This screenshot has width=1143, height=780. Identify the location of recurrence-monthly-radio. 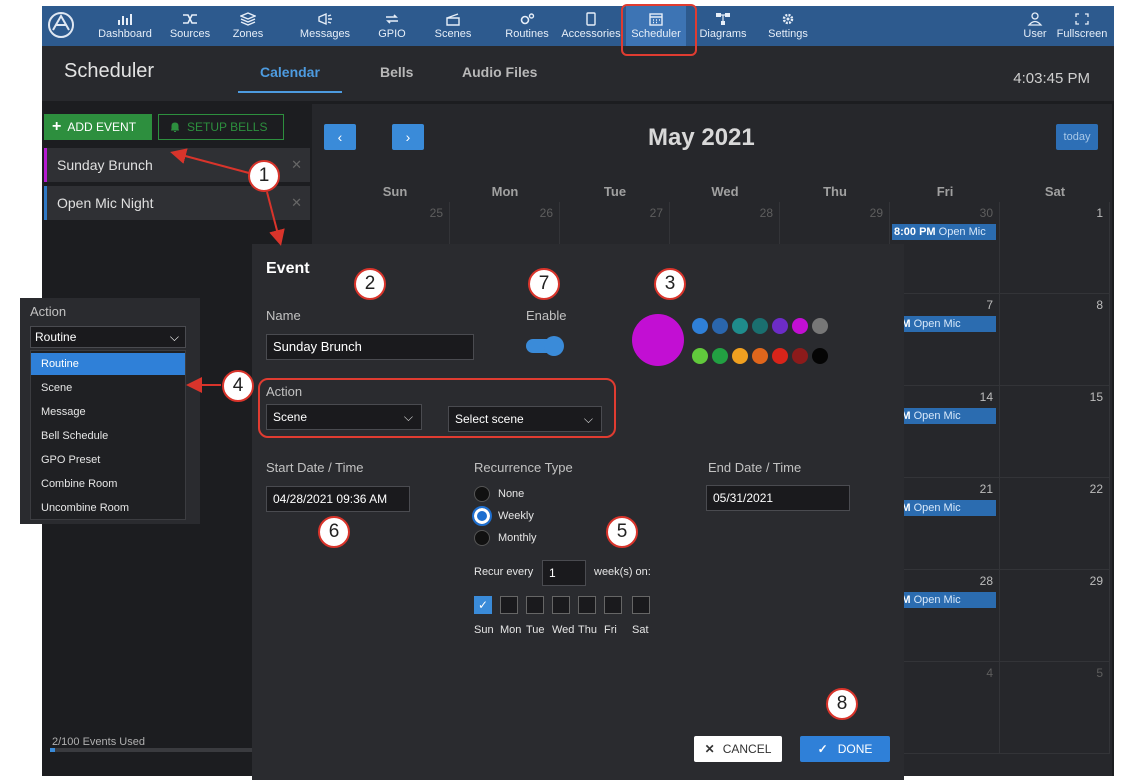
(482, 538).